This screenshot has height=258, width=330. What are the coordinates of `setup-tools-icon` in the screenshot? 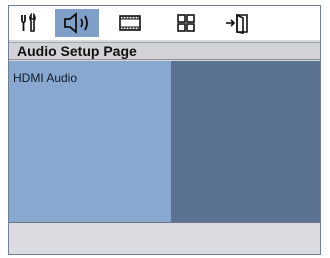 It's located at (28, 22).